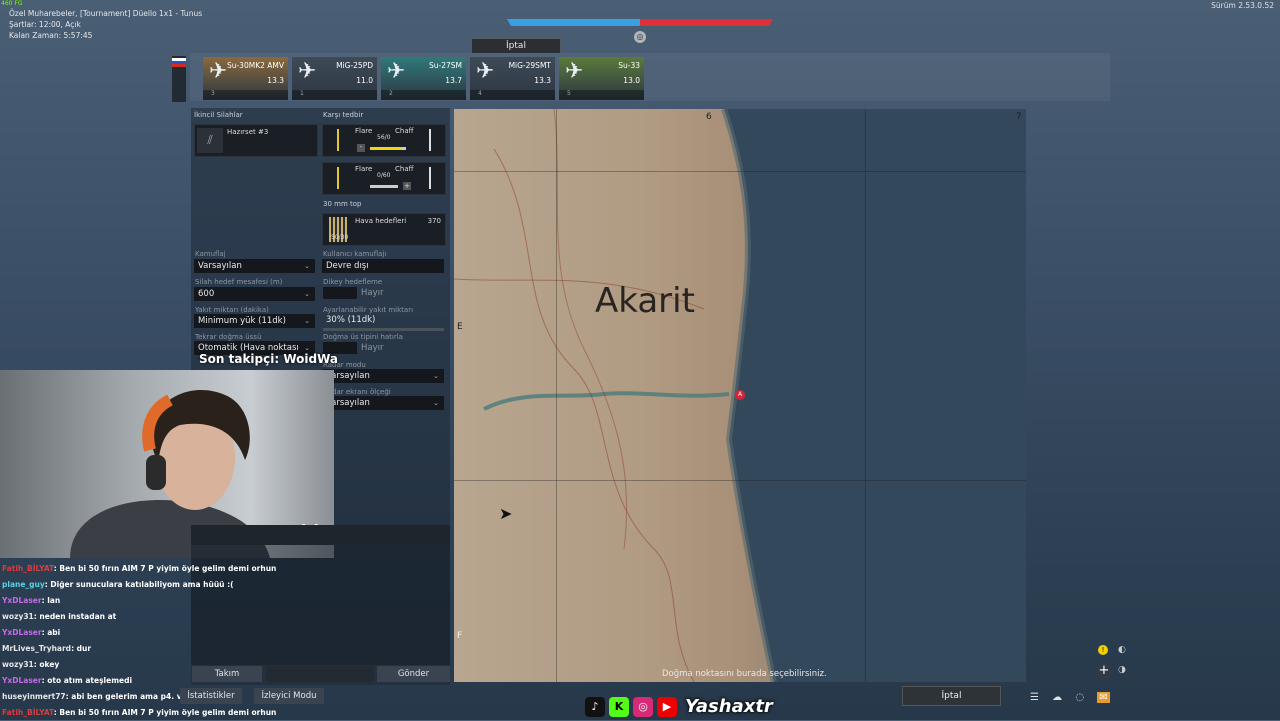  Describe the element at coordinates (245, 95) in the screenshot. I see `slot-number: 3` at that location.